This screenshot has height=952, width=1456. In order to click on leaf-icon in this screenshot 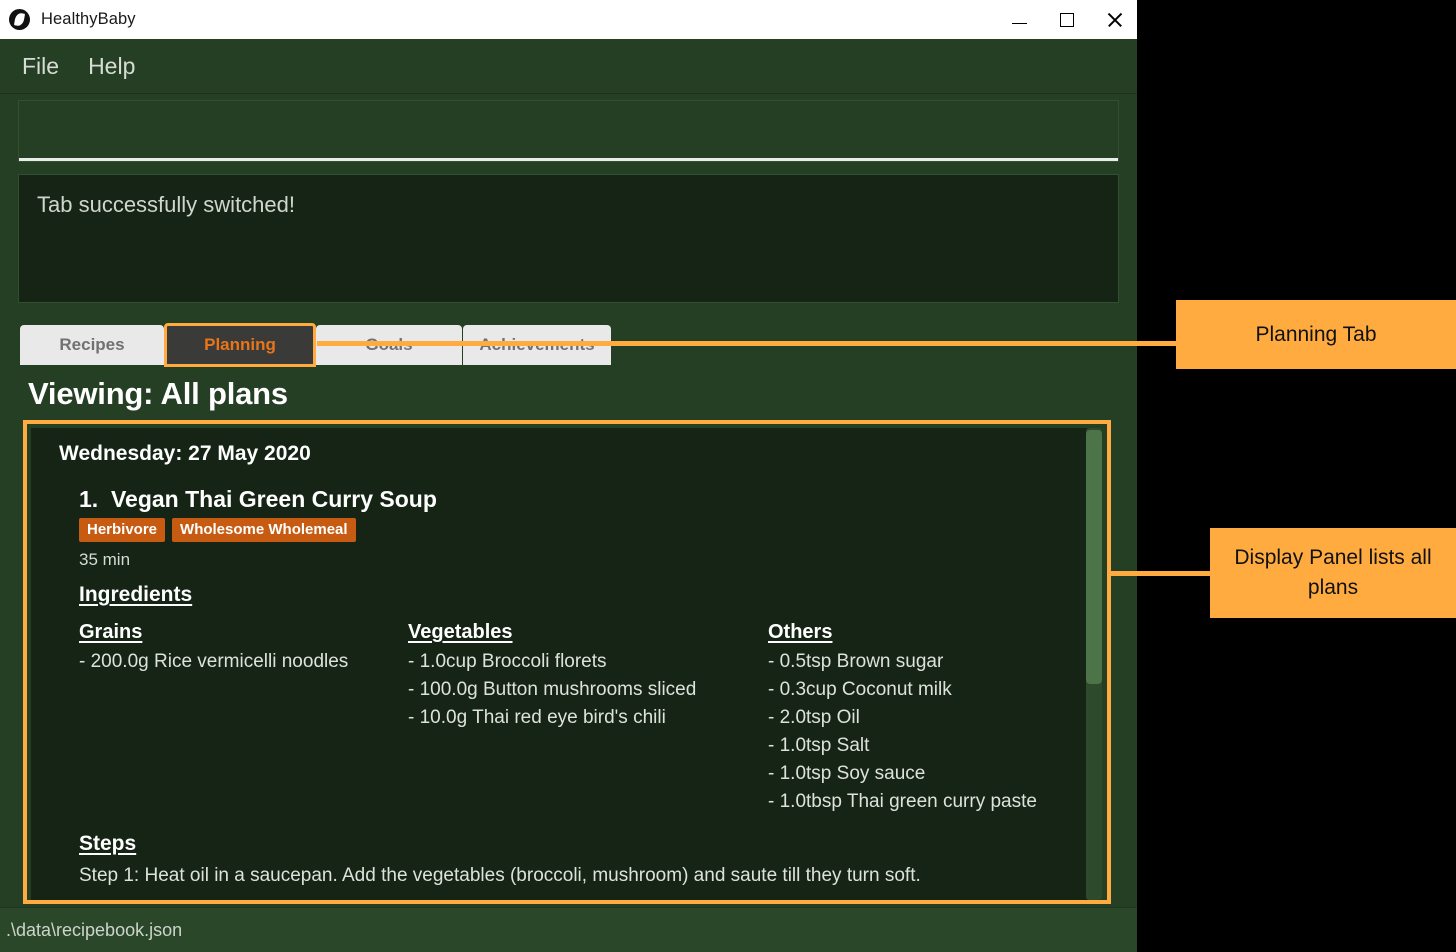, I will do `click(19, 19)`.